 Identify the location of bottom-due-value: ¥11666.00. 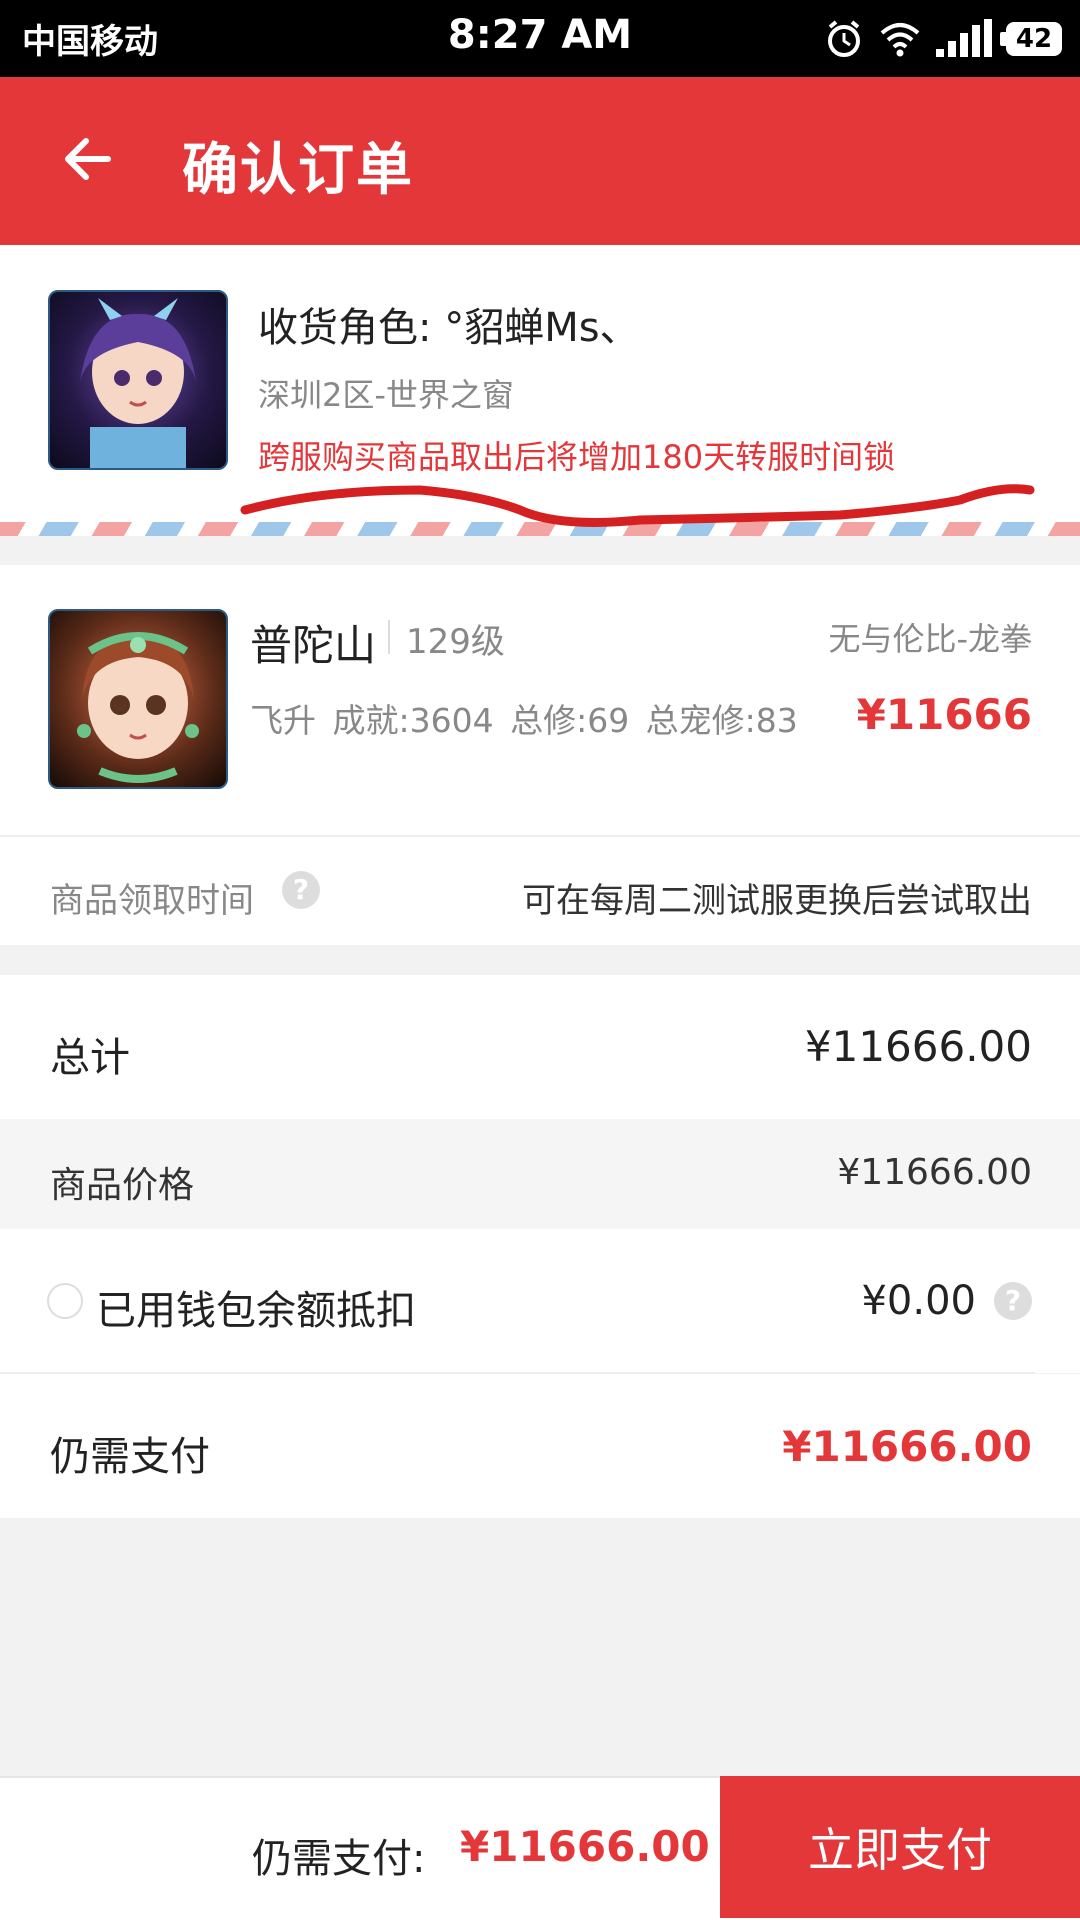
(585, 1846).